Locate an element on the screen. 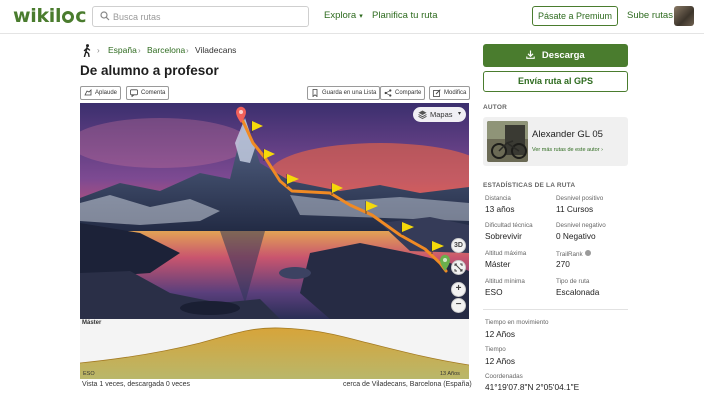 The height and width of the screenshot is (396, 704). search-box is located at coordinates (200, 16).